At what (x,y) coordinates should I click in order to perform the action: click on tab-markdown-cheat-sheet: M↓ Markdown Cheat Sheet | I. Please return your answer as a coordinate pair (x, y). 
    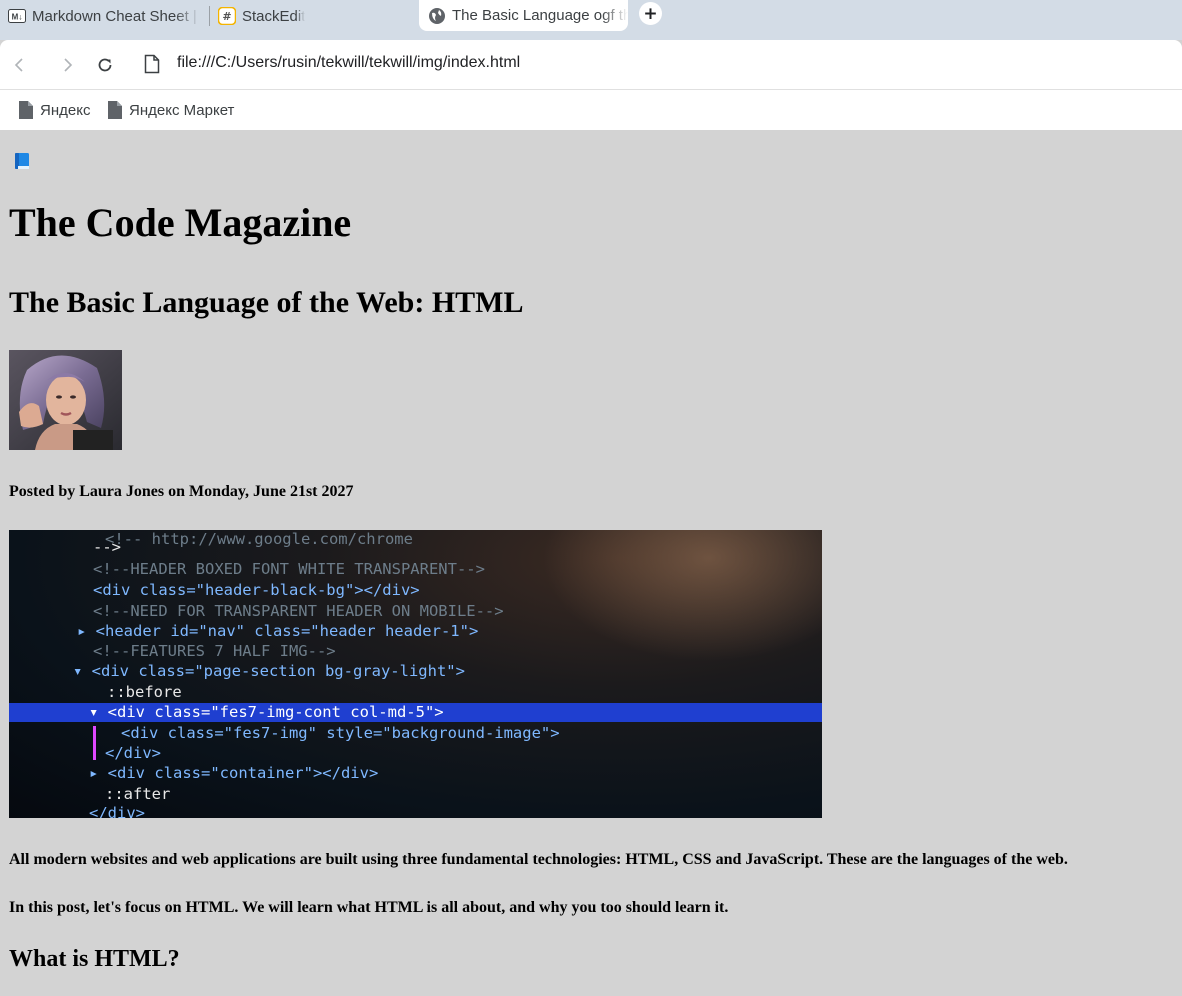
    Looking at the image, I should click on (104, 16).